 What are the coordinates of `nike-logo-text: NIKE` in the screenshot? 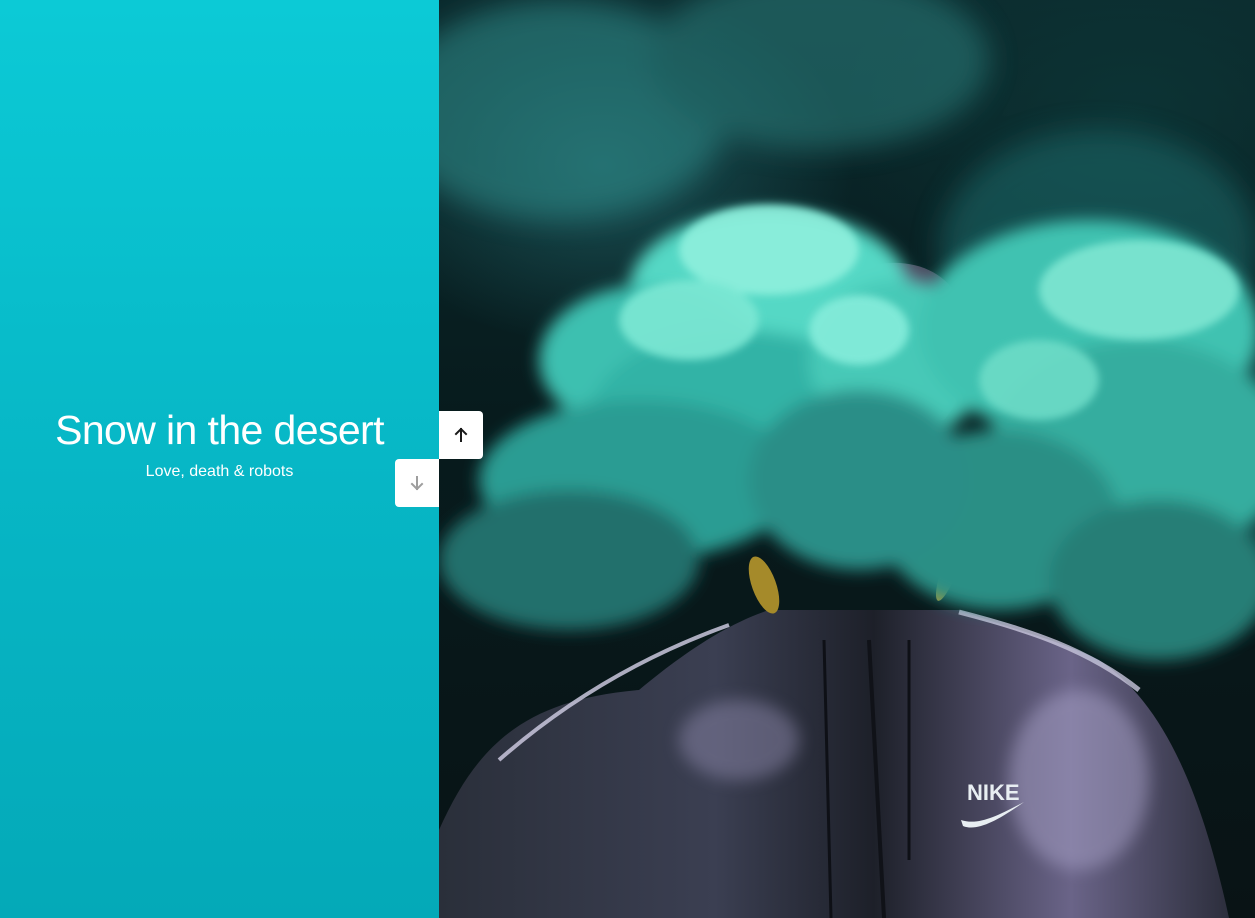 It's located at (993, 792).